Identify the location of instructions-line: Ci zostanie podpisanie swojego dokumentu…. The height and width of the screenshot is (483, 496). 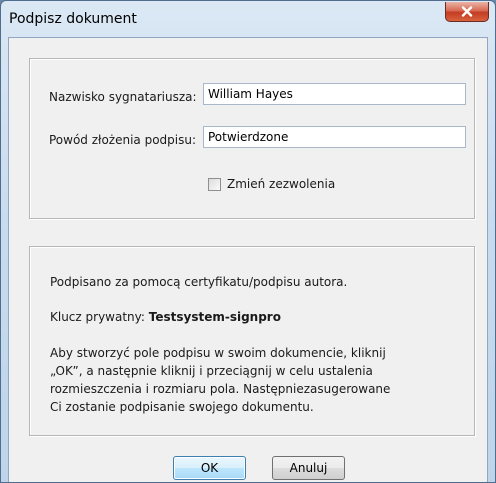
(182, 407).